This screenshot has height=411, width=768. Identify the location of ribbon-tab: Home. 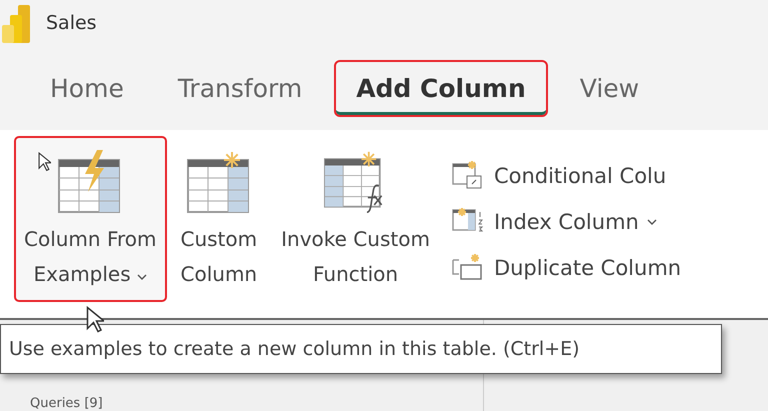
(87, 88).